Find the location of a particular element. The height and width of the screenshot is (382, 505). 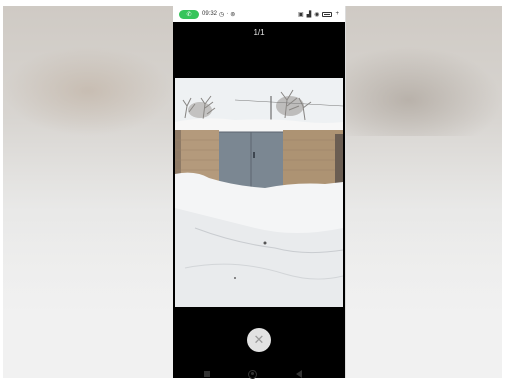

battery-icon is located at coordinates (327, 14).